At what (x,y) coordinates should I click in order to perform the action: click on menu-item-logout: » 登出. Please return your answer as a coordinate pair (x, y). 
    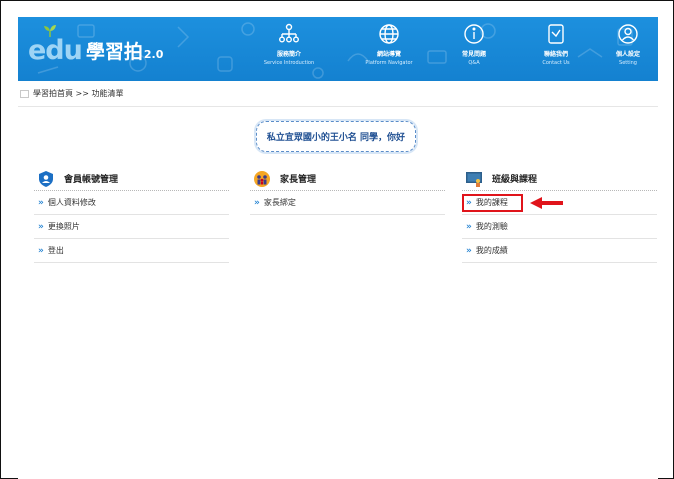
    Looking at the image, I should click on (131, 251).